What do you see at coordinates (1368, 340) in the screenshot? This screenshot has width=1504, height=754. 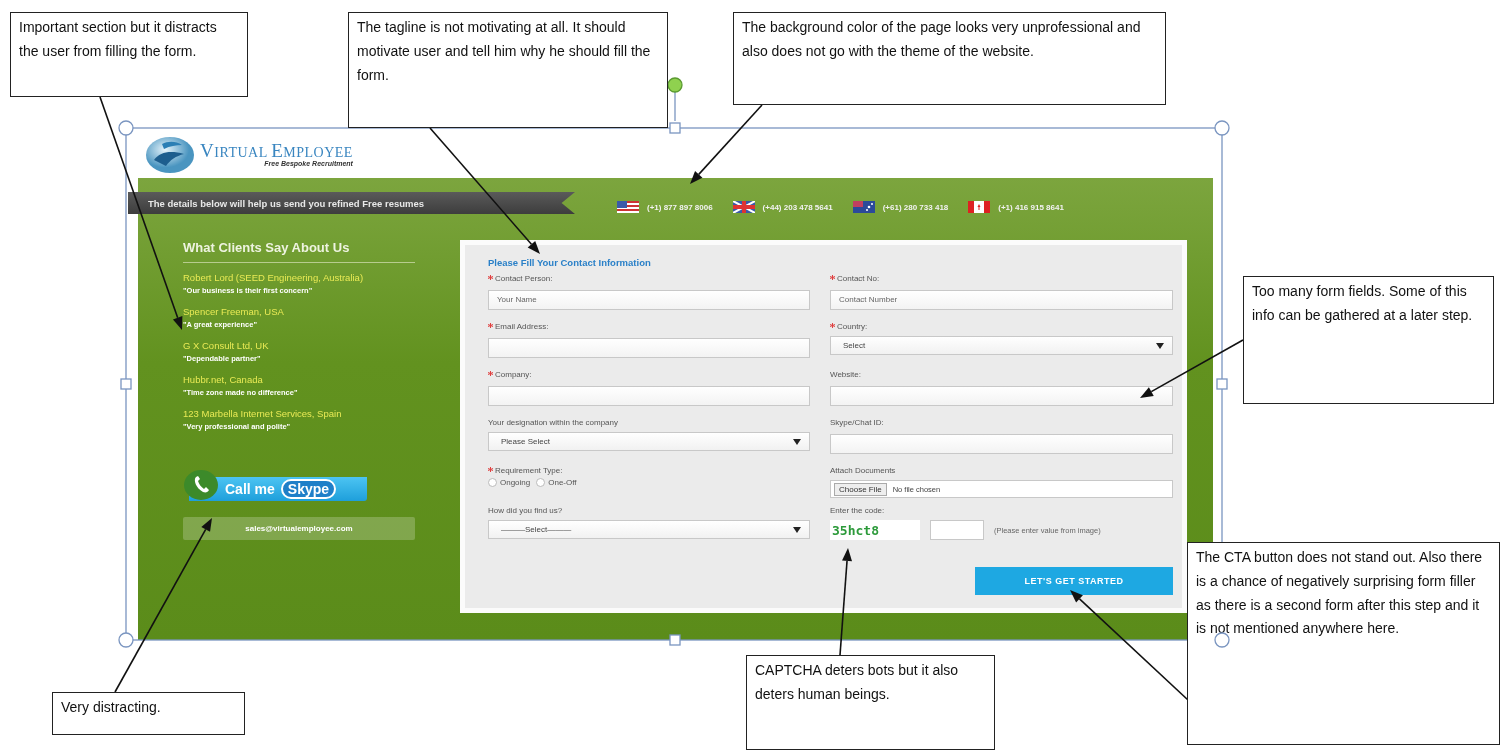 I see `annotation-note: Too many form fields. Some of this info can be gathered at a later step.` at bounding box center [1368, 340].